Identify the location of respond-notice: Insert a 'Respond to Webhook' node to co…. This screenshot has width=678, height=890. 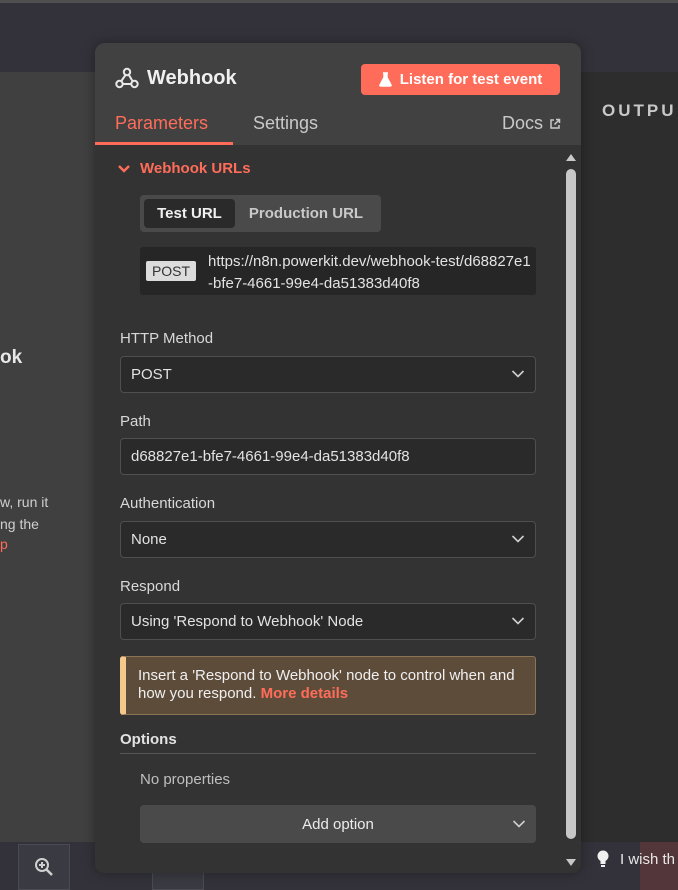
(328, 685).